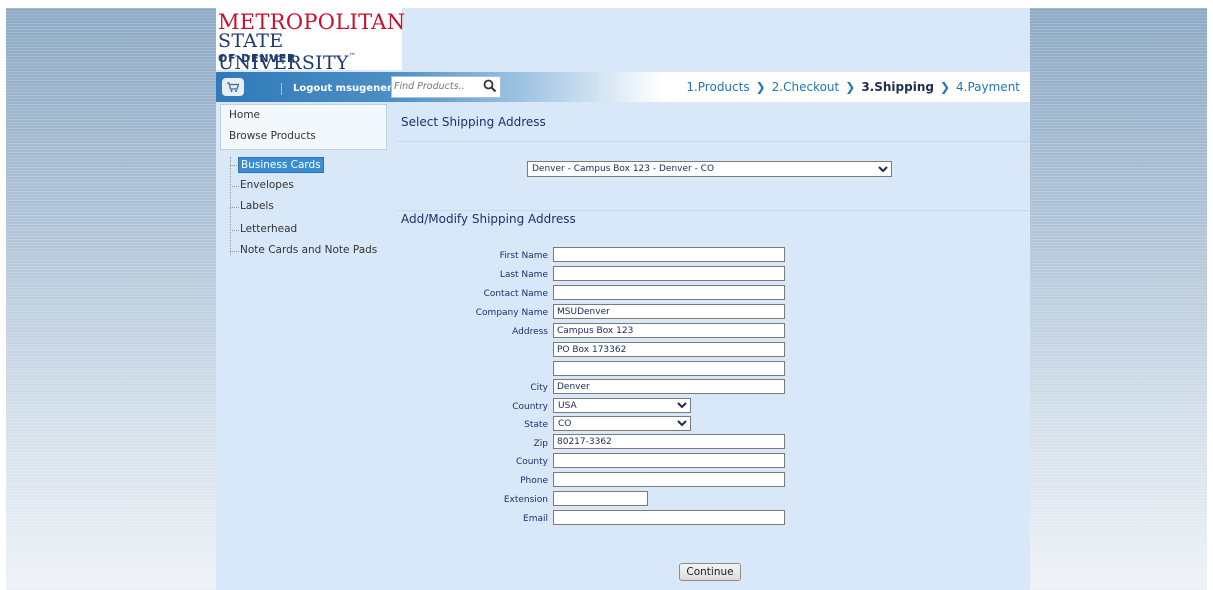 Image resolution: width=1213 pixels, height=590 pixels. Describe the element at coordinates (535, 519) in the screenshot. I see `email-label: Email` at that location.